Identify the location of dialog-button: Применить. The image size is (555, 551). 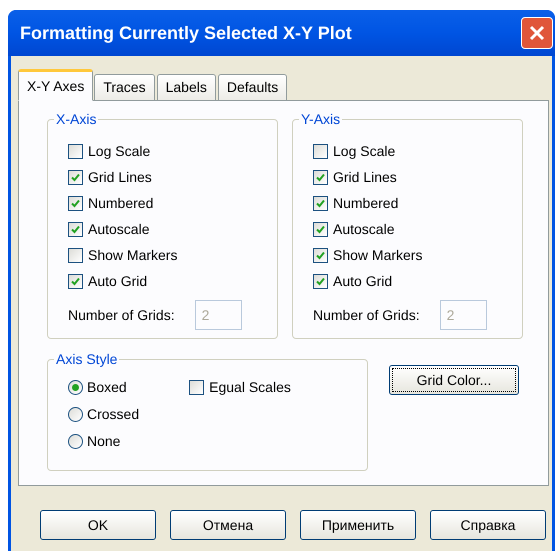
(358, 525).